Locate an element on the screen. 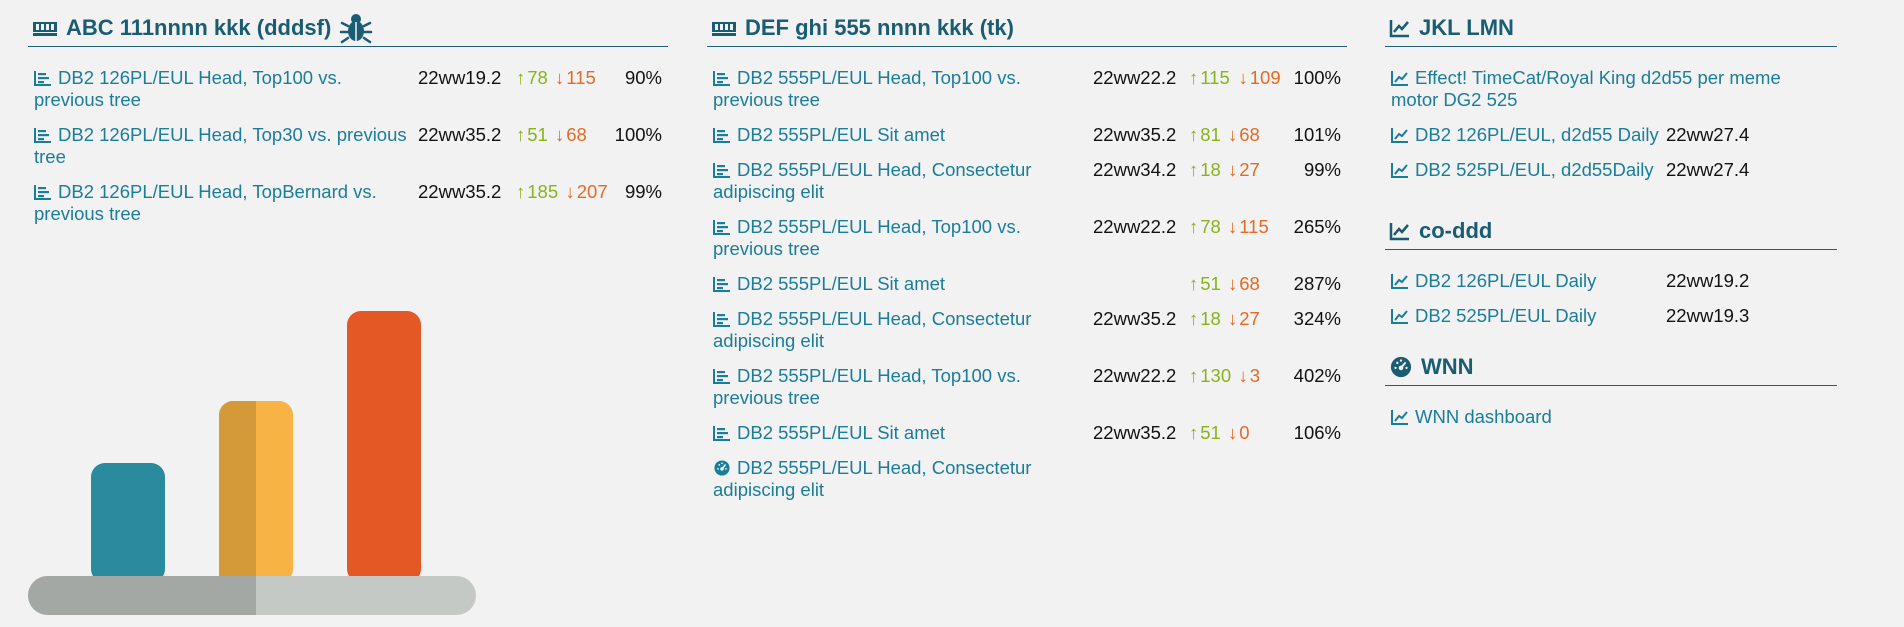 The image size is (1904, 627). regressions-value: 207 is located at coordinates (592, 191).